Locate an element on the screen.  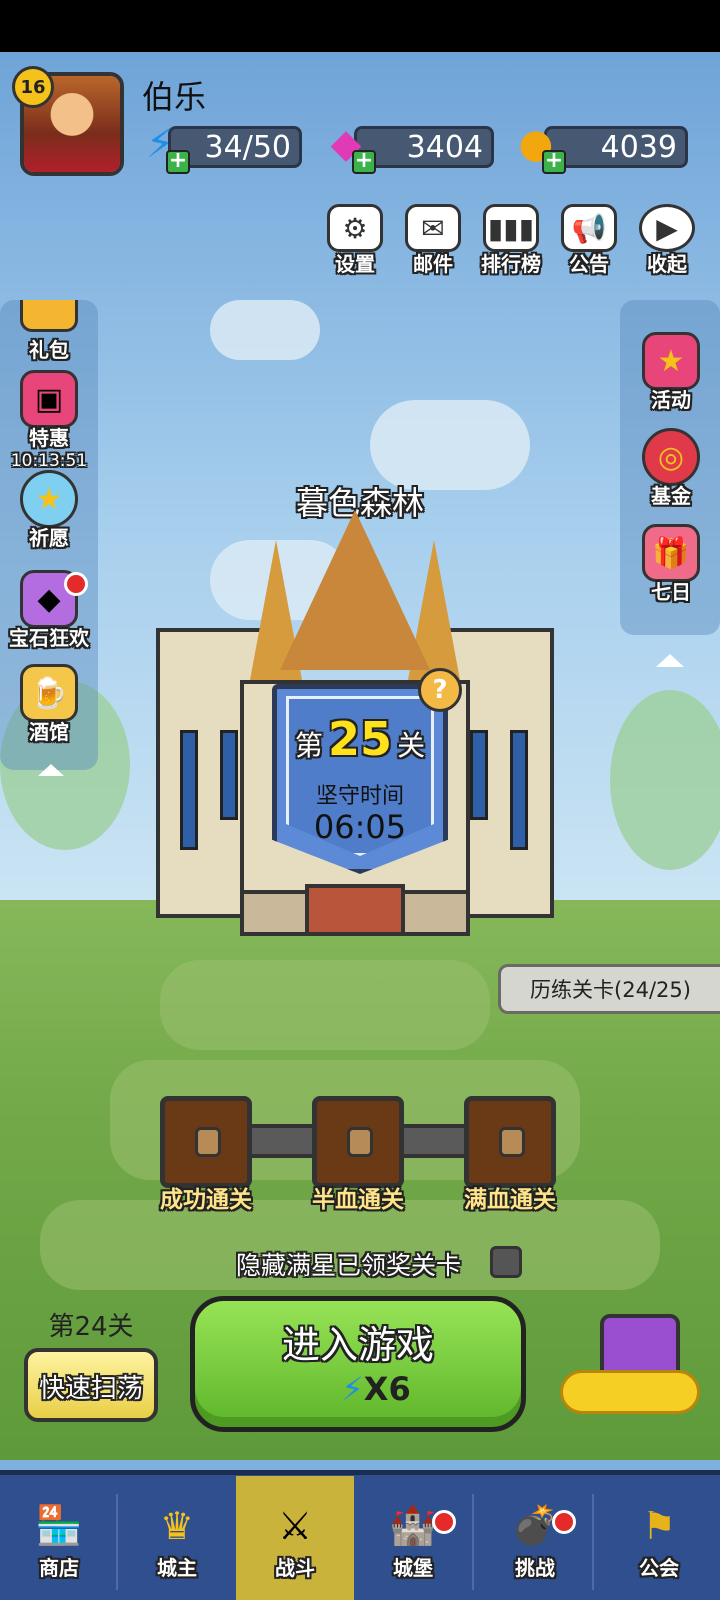
fund-label: 基金 is located at coordinates (671, 496).